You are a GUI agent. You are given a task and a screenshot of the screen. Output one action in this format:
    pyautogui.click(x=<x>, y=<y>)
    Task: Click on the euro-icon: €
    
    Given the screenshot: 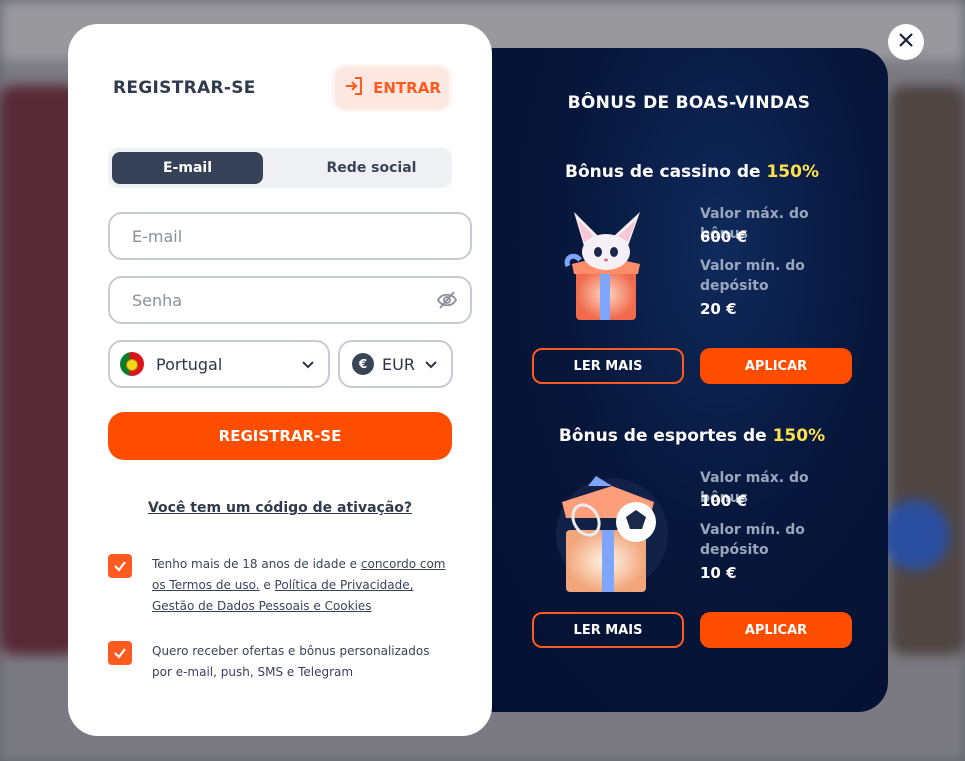 What is the action you would take?
    pyautogui.click(x=363, y=364)
    